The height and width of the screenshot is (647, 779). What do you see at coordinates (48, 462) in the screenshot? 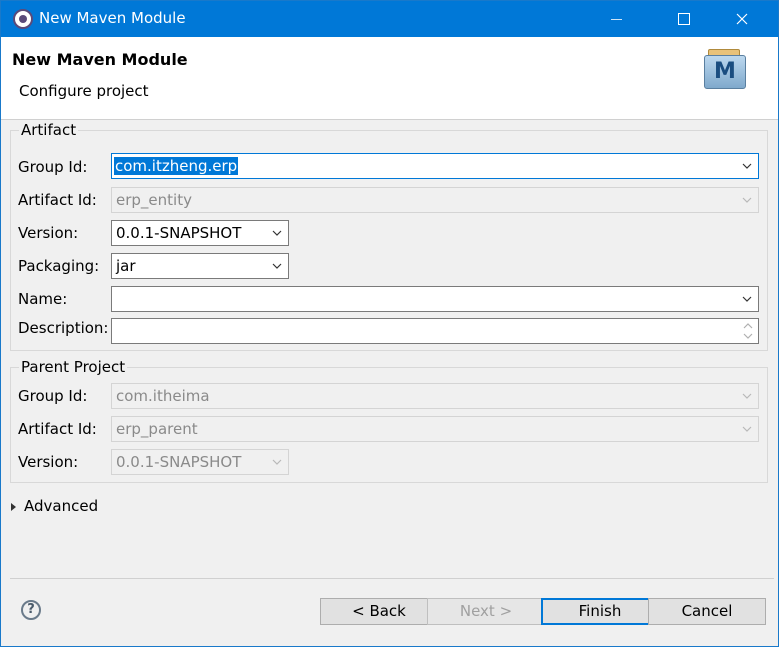
I see `parent-version-label: Version:` at bounding box center [48, 462].